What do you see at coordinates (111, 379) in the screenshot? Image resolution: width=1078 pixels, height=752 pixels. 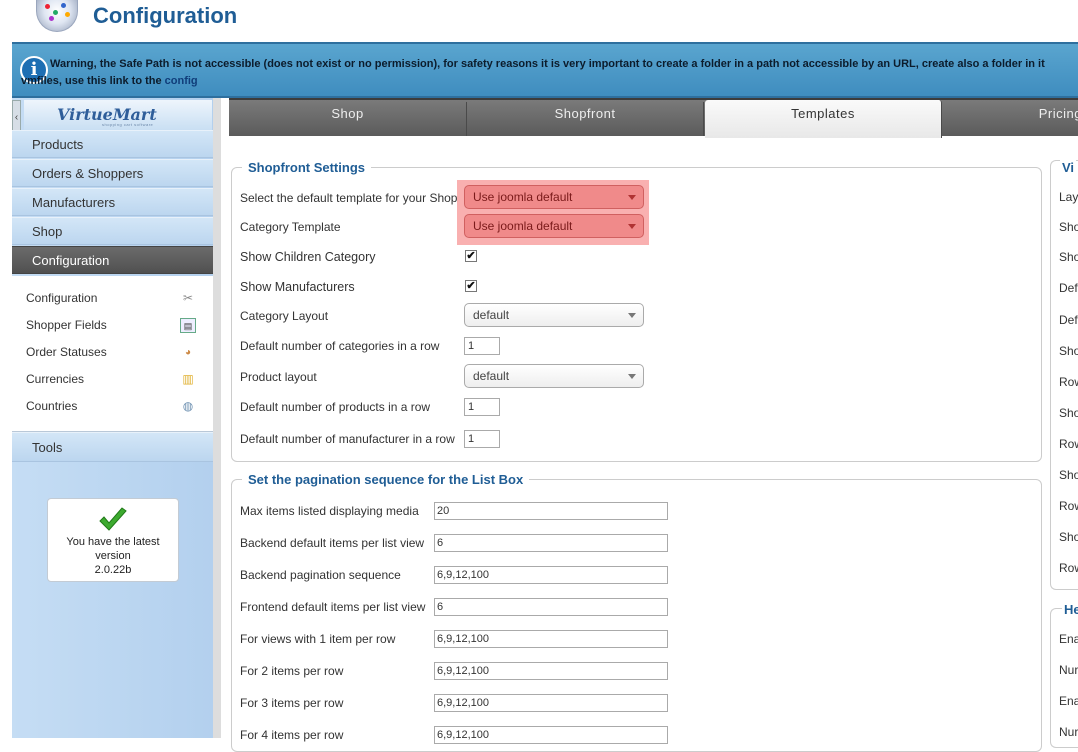 I see `submenu-item-currencies: Currencies ▥` at bounding box center [111, 379].